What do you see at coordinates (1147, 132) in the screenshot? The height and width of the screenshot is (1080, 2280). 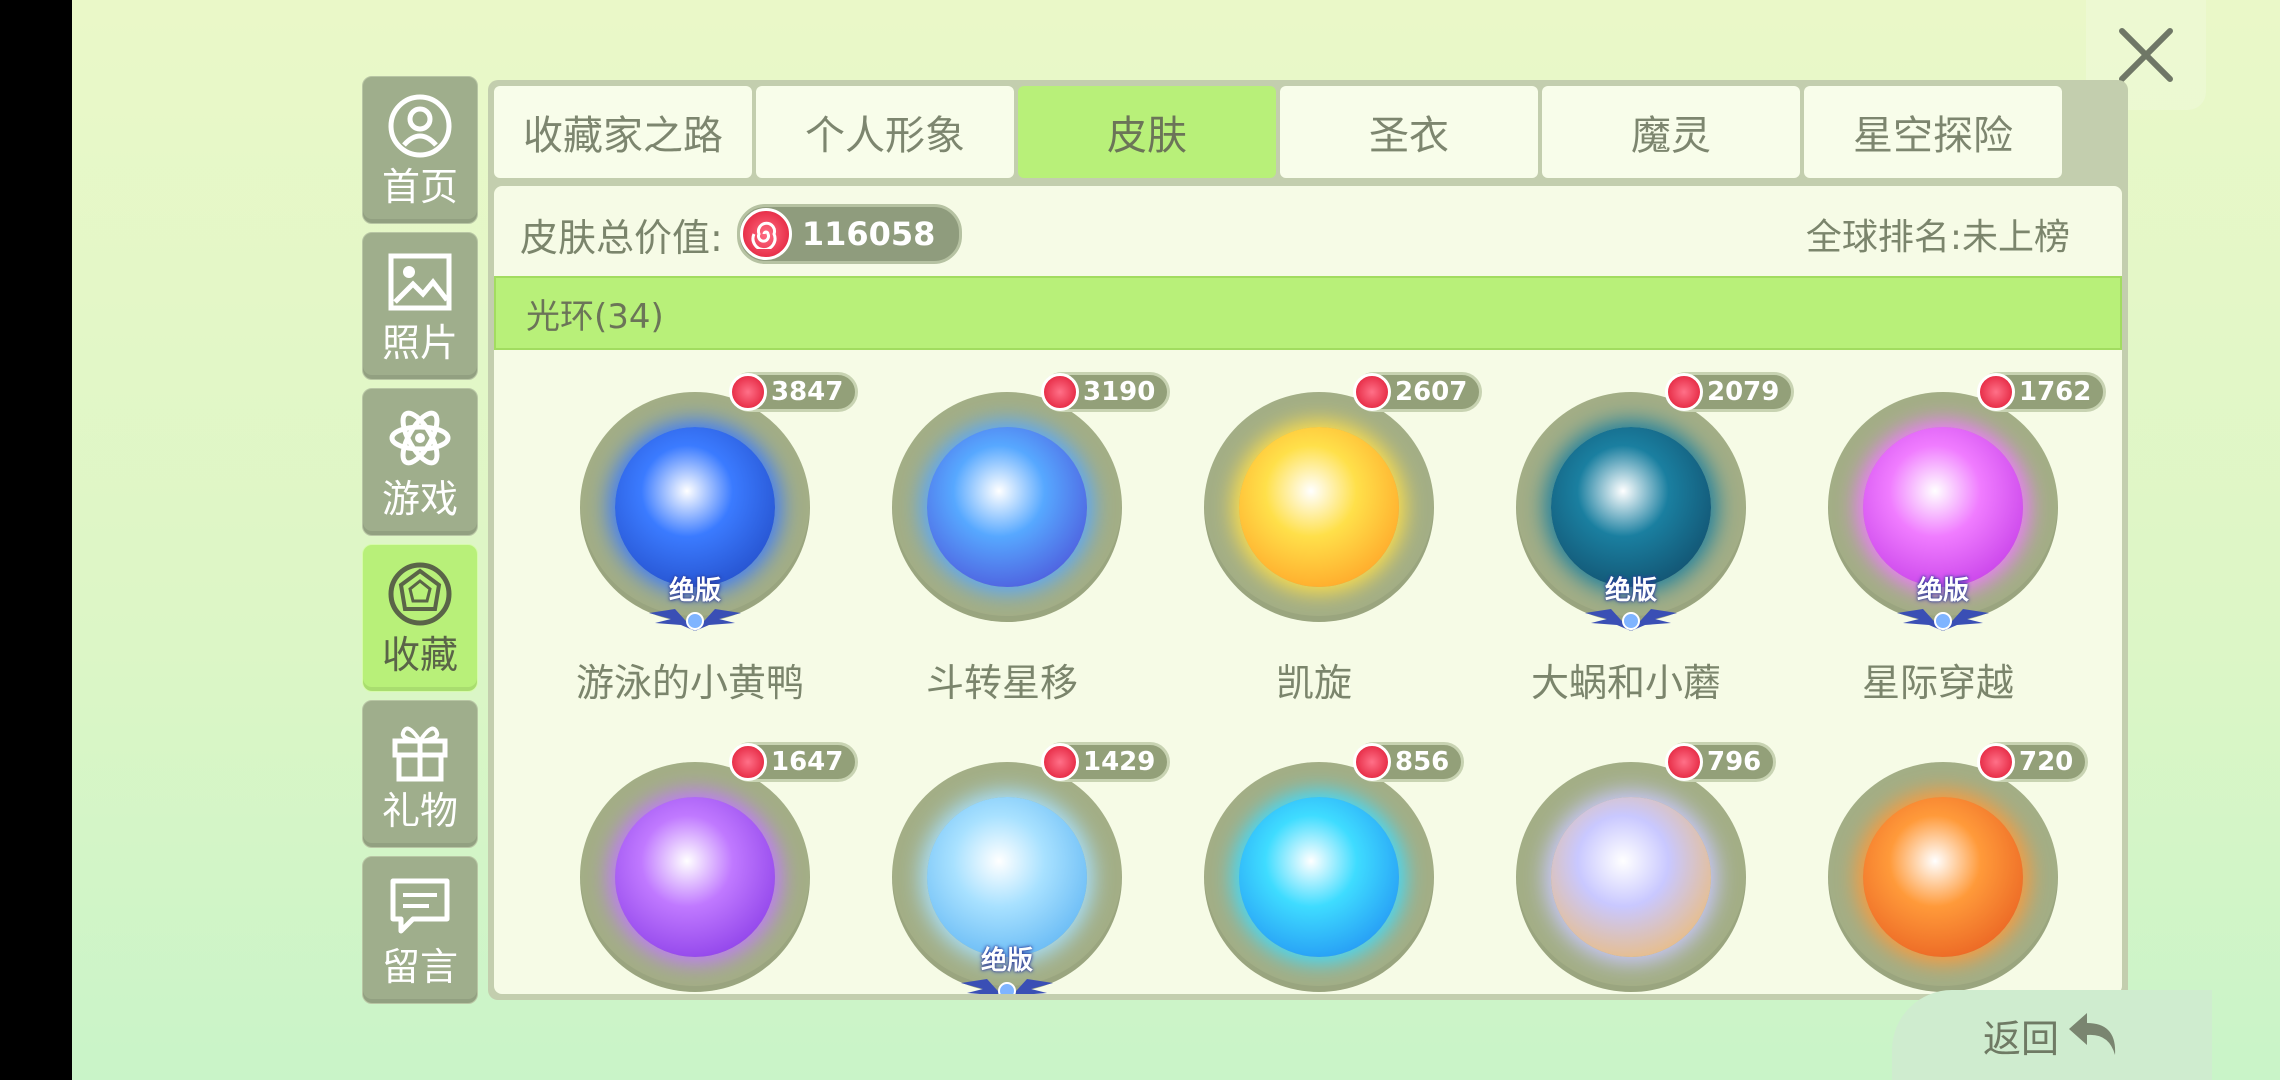 I see `tab-skins: 皮肤` at bounding box center [1147, 132].